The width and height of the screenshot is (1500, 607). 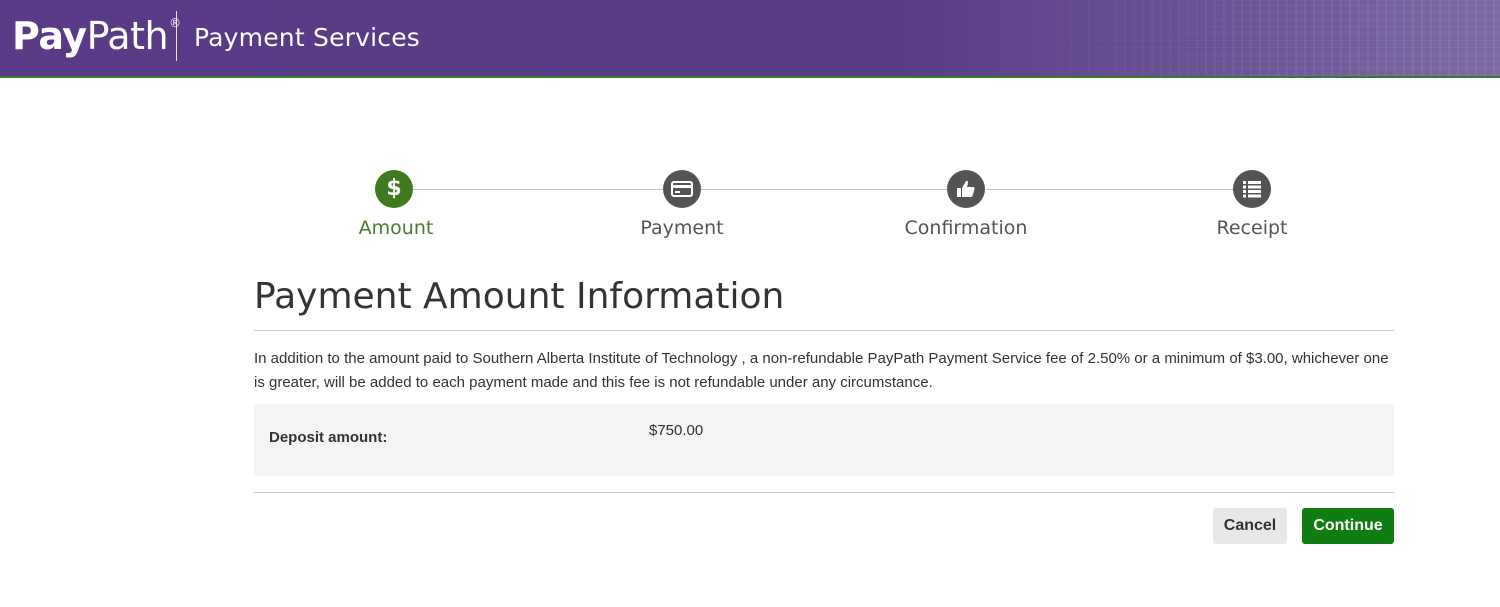 I want to click on list-icon, so click(x=1252, y=189).